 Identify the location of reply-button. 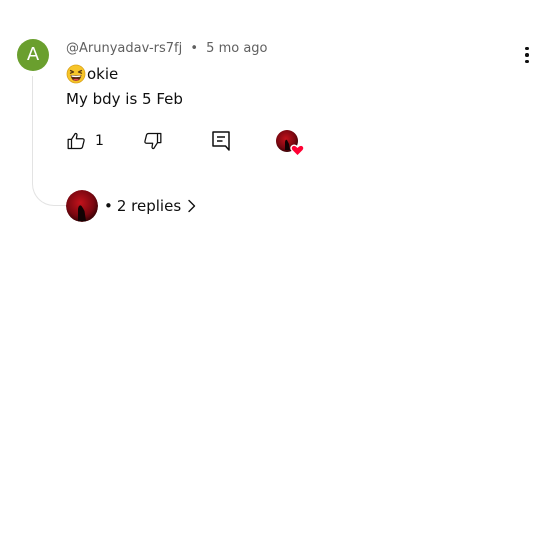
(221, 141).